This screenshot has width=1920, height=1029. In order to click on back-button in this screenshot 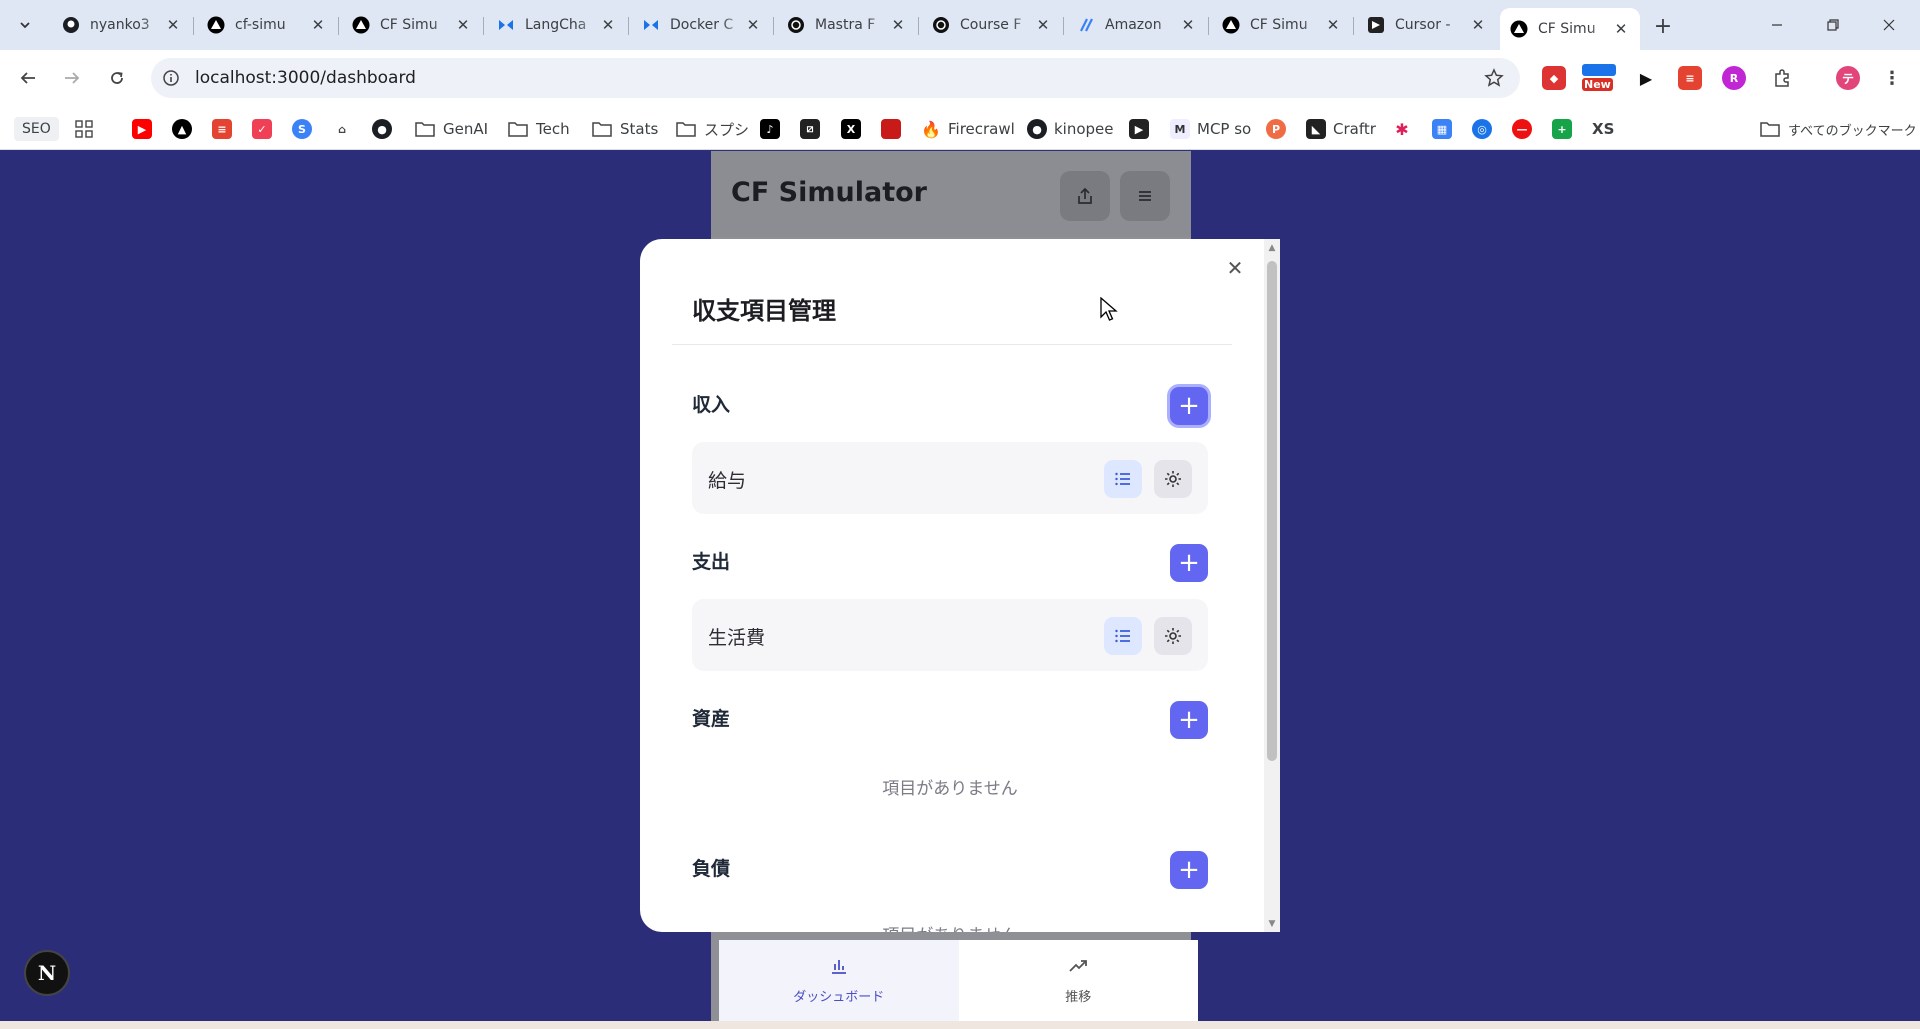, I will do `click(28, 78)`.